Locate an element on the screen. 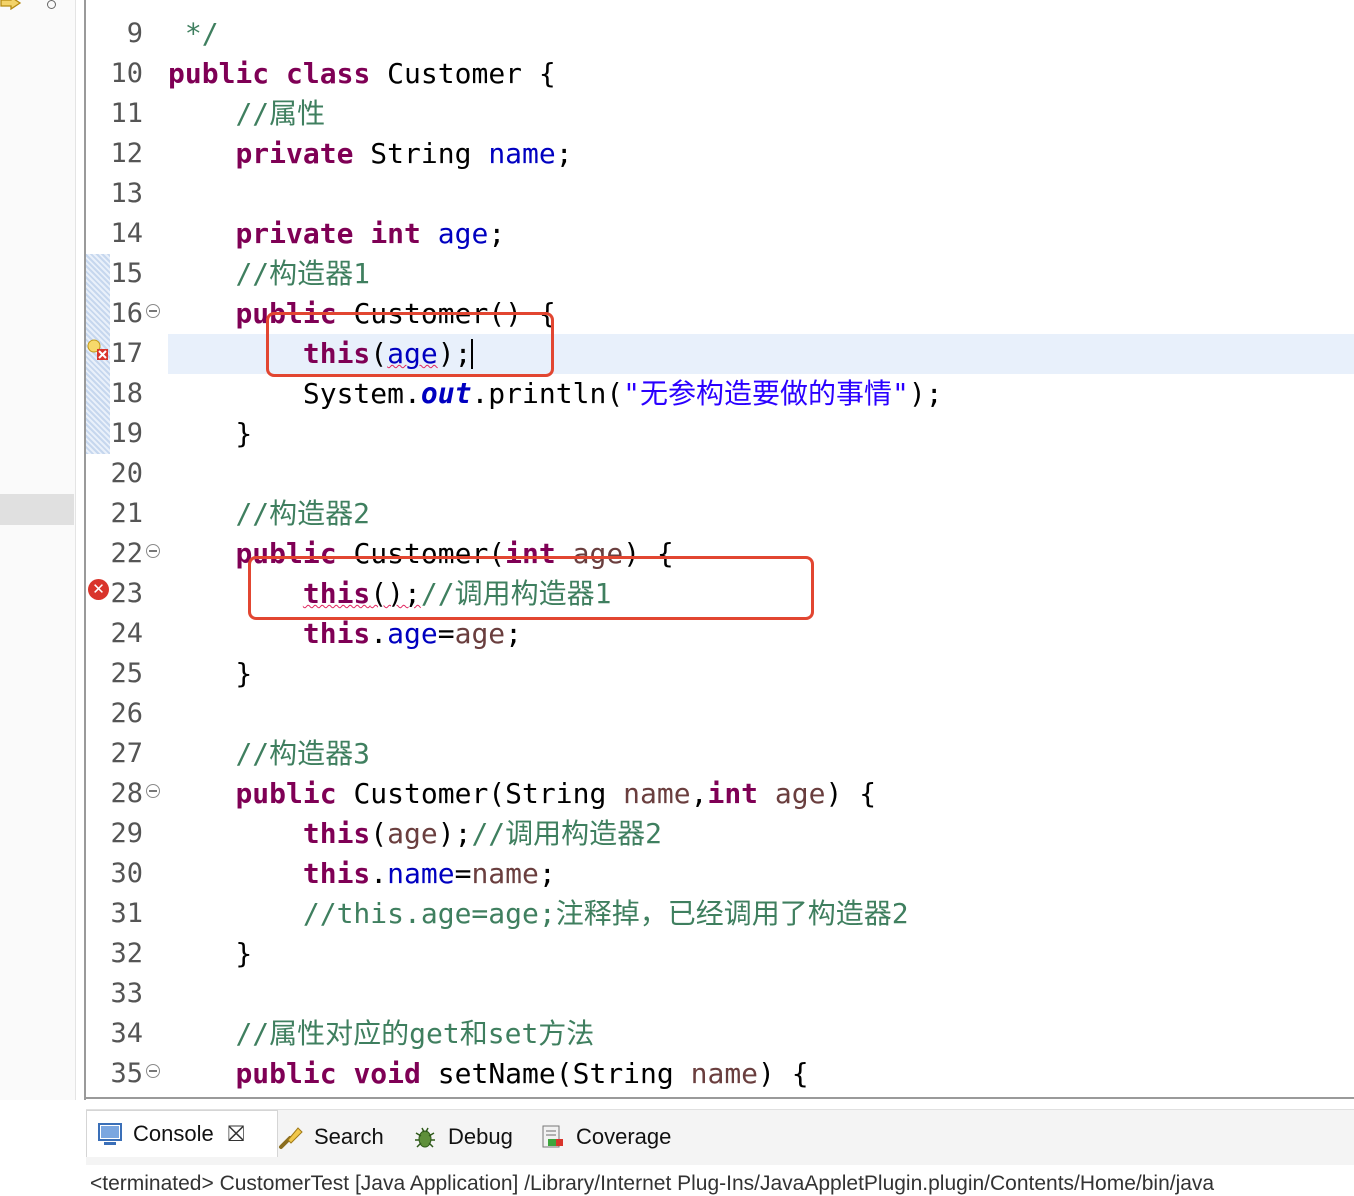 The width and height of the screenshot is (1354, 1196). error-icon: ✕ is located at coordinates (98, 589).